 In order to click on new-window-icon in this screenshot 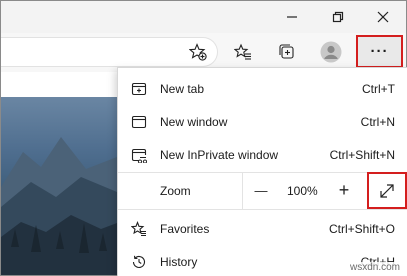, I will do `click(139, 122)`.